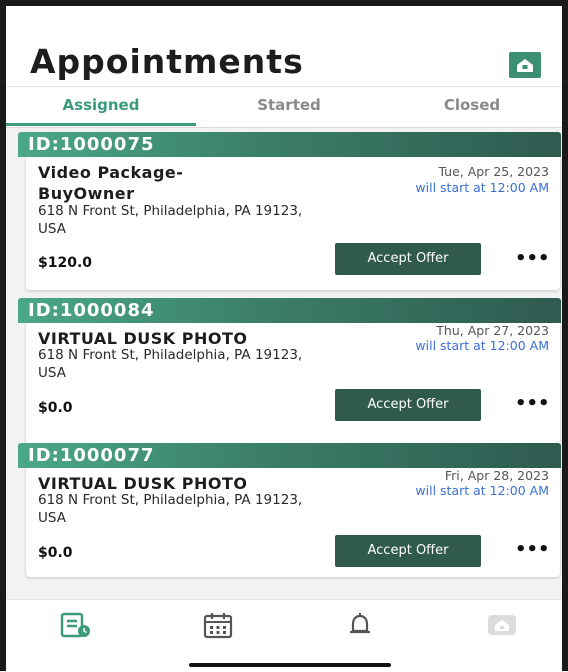 The width and height of the screenshot is (568, 672). Describe the element at coordinates (91, 455) in the screenshot. I see `appointment-id: ID:1000077` at that location.